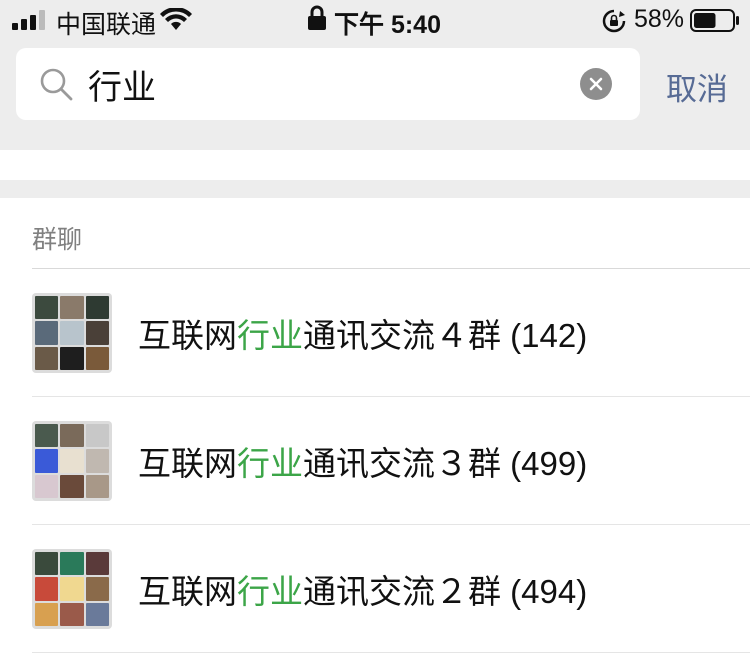 The width and height of the screenshot is (750, 653). I want to click on section-separator, so click(375, 189).